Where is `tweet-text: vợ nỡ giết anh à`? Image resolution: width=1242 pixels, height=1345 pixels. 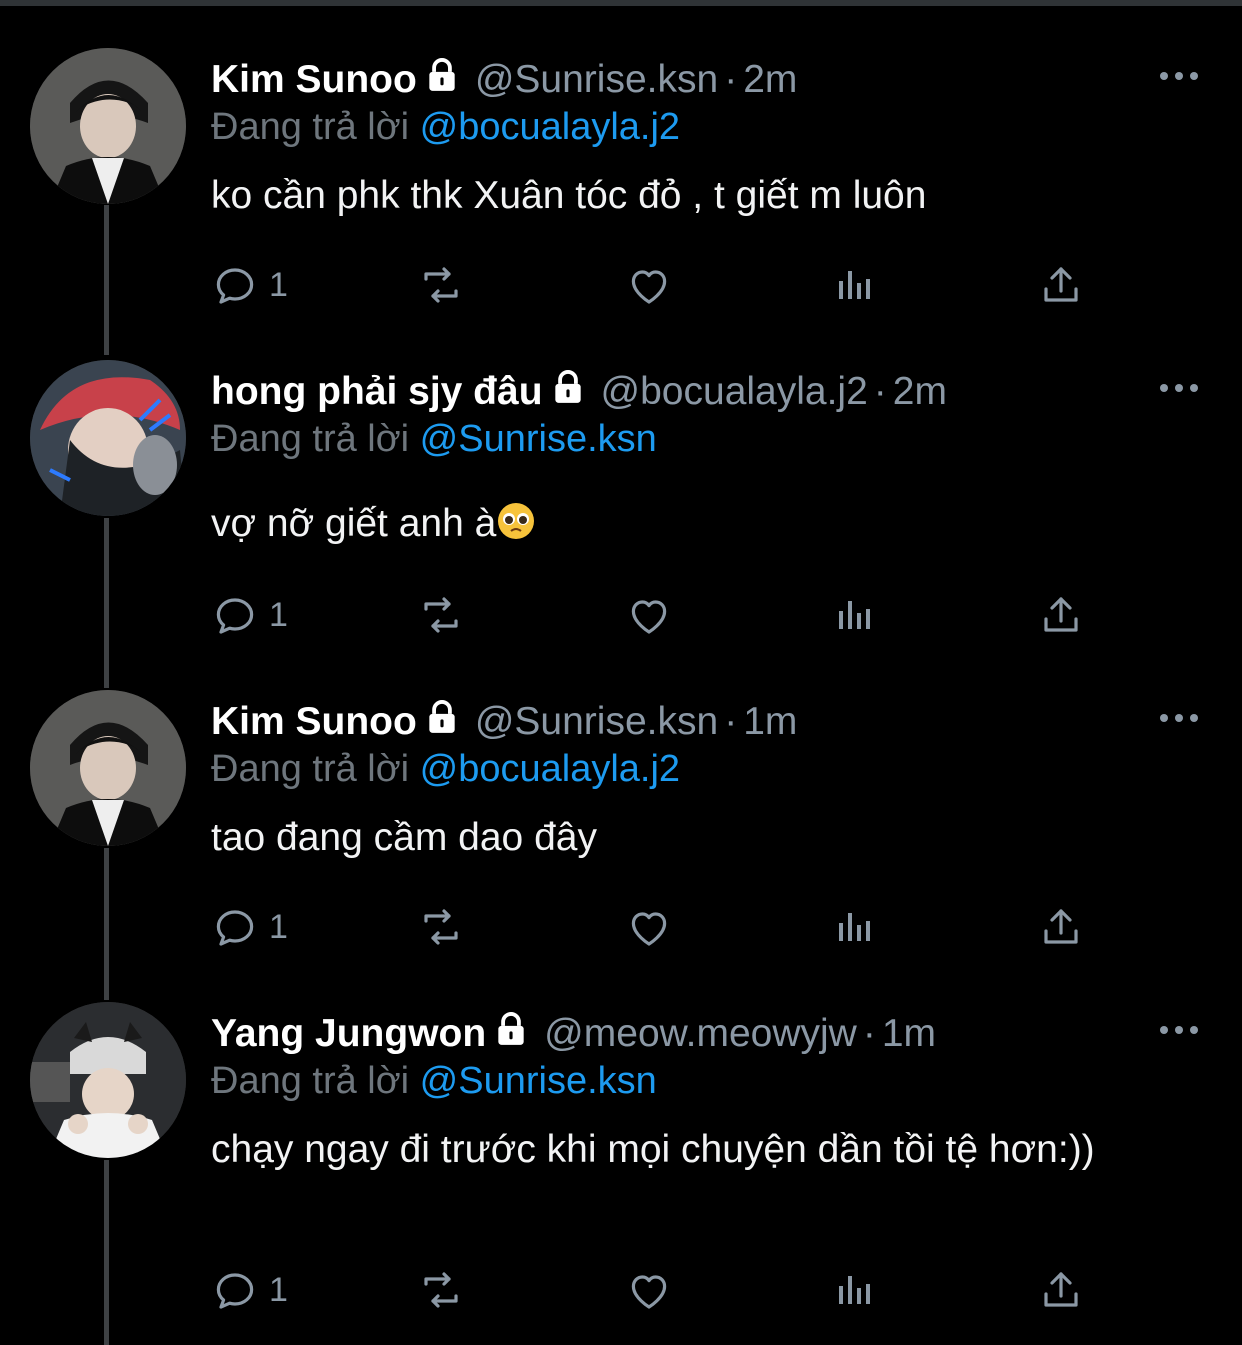 tweet-text: vợ nỡ giết anh à is located at coordinates (691, 524).